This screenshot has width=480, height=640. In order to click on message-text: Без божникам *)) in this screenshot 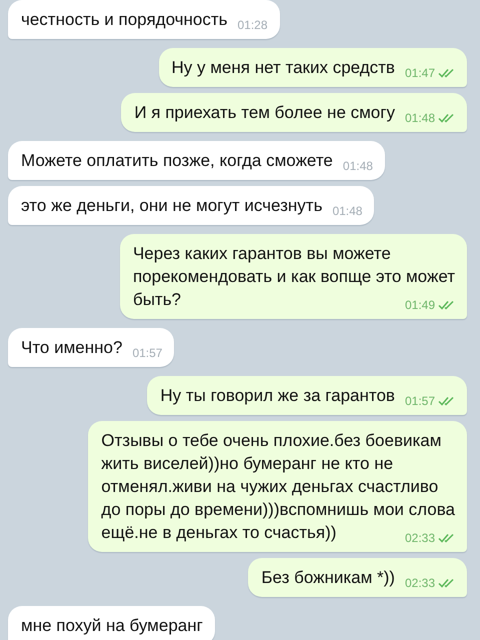, I will do `click(328, 578)`.